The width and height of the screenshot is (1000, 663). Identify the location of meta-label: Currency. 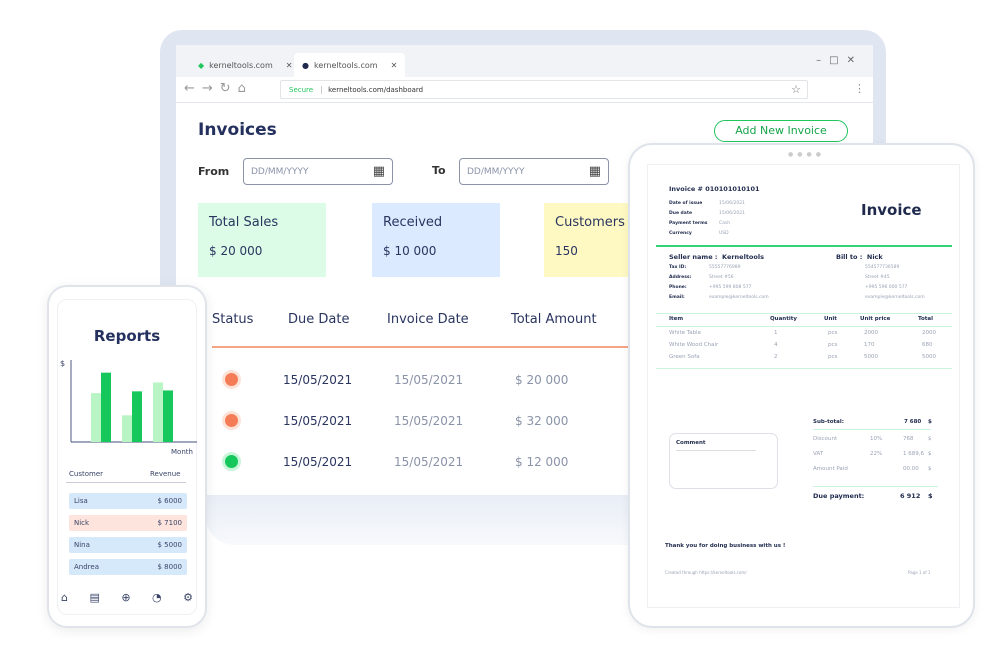
(680, 233).